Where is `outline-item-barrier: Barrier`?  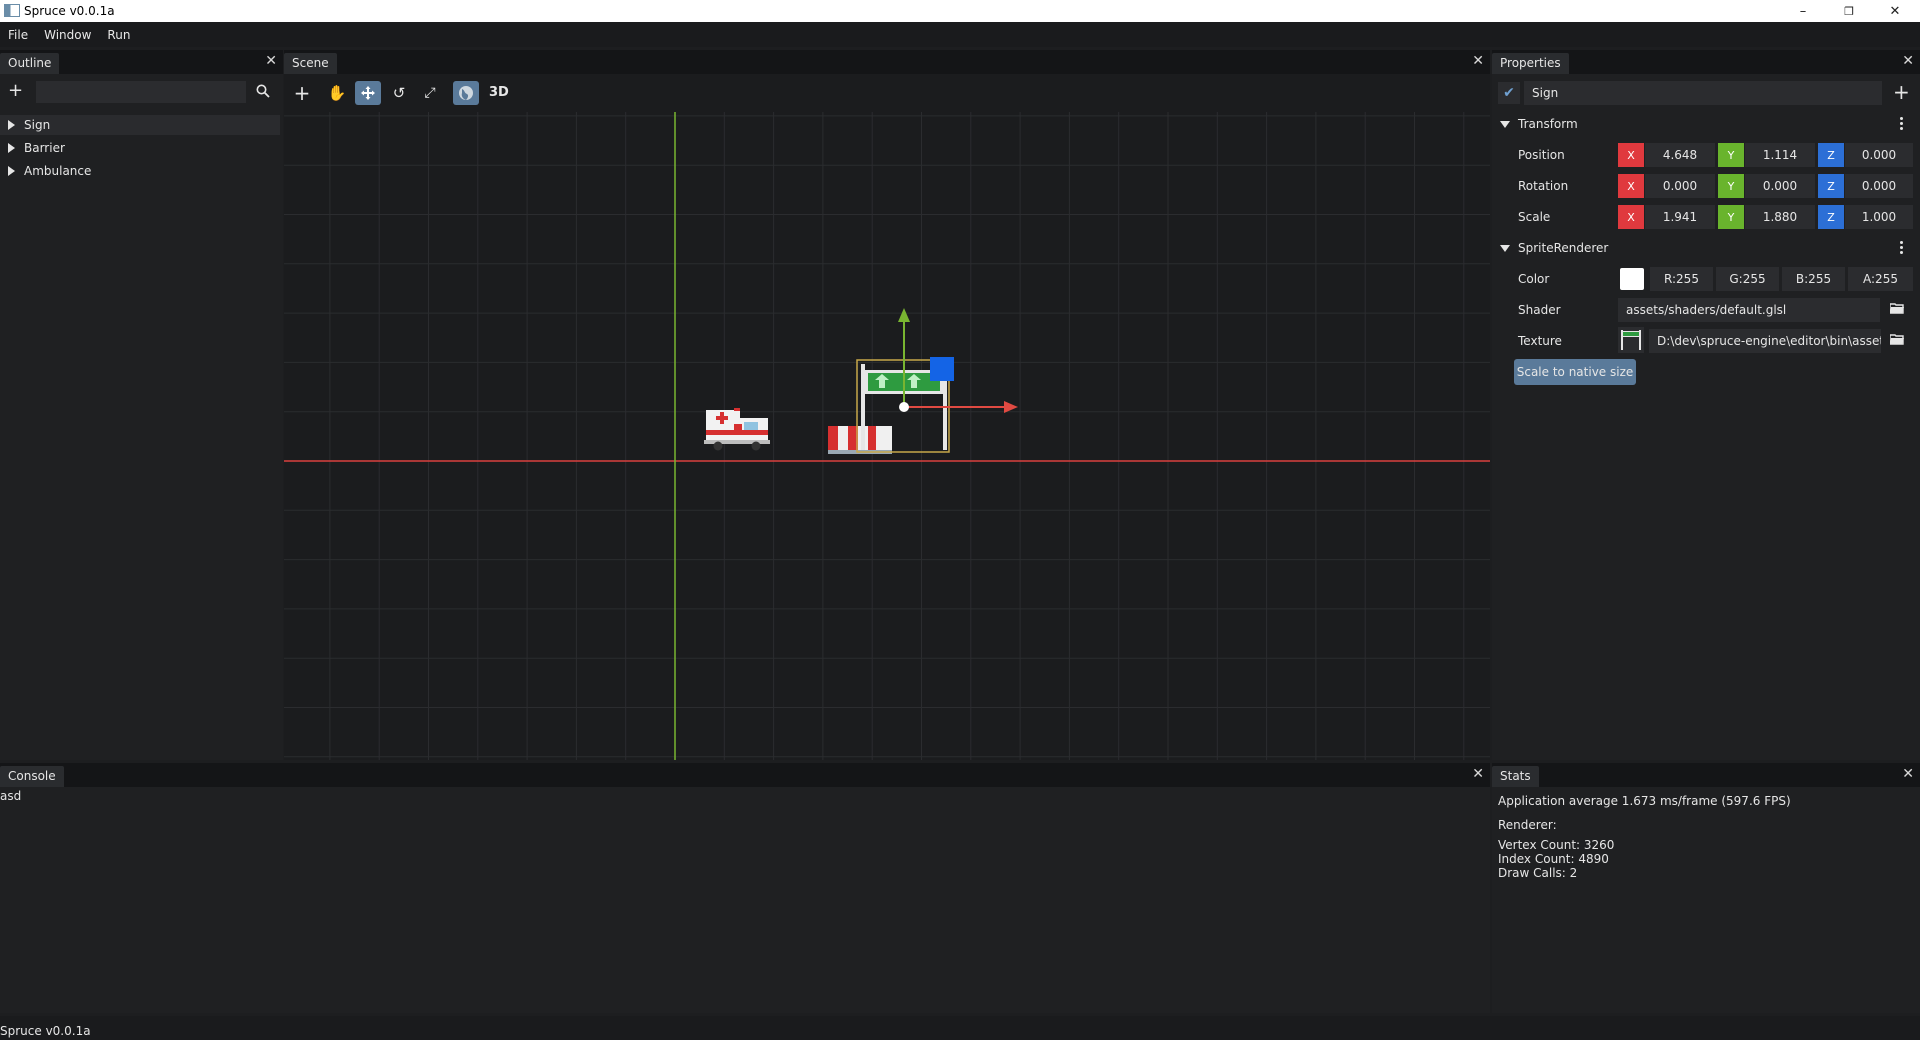 outline-item-barrier: Barrier is located at coordinates (140, 148).